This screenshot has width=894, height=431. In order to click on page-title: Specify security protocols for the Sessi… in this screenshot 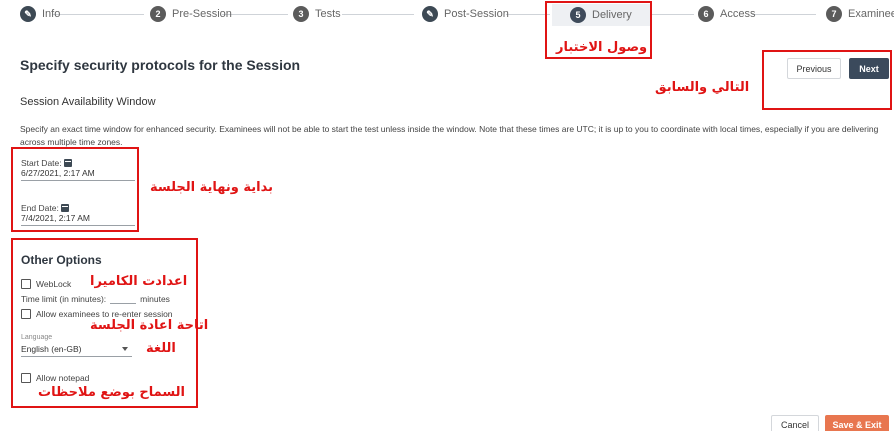, I will do `click(160, 65)`.